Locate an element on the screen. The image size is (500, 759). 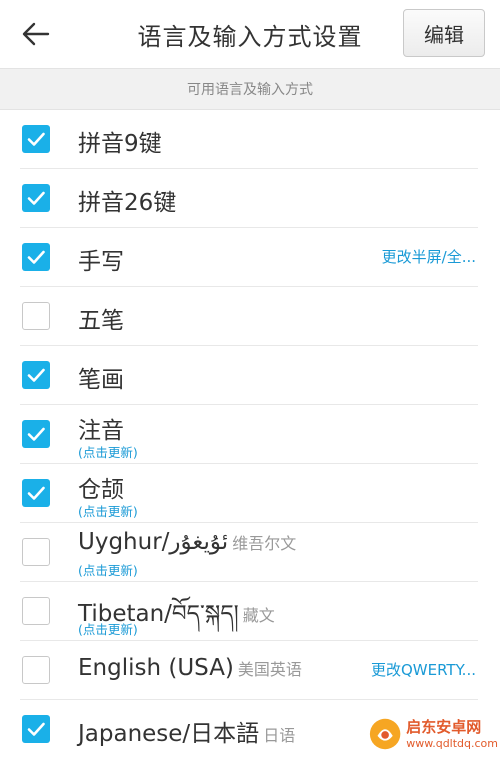
item-label-extra: 维吾尔文 is located at coordinates (264, 543).